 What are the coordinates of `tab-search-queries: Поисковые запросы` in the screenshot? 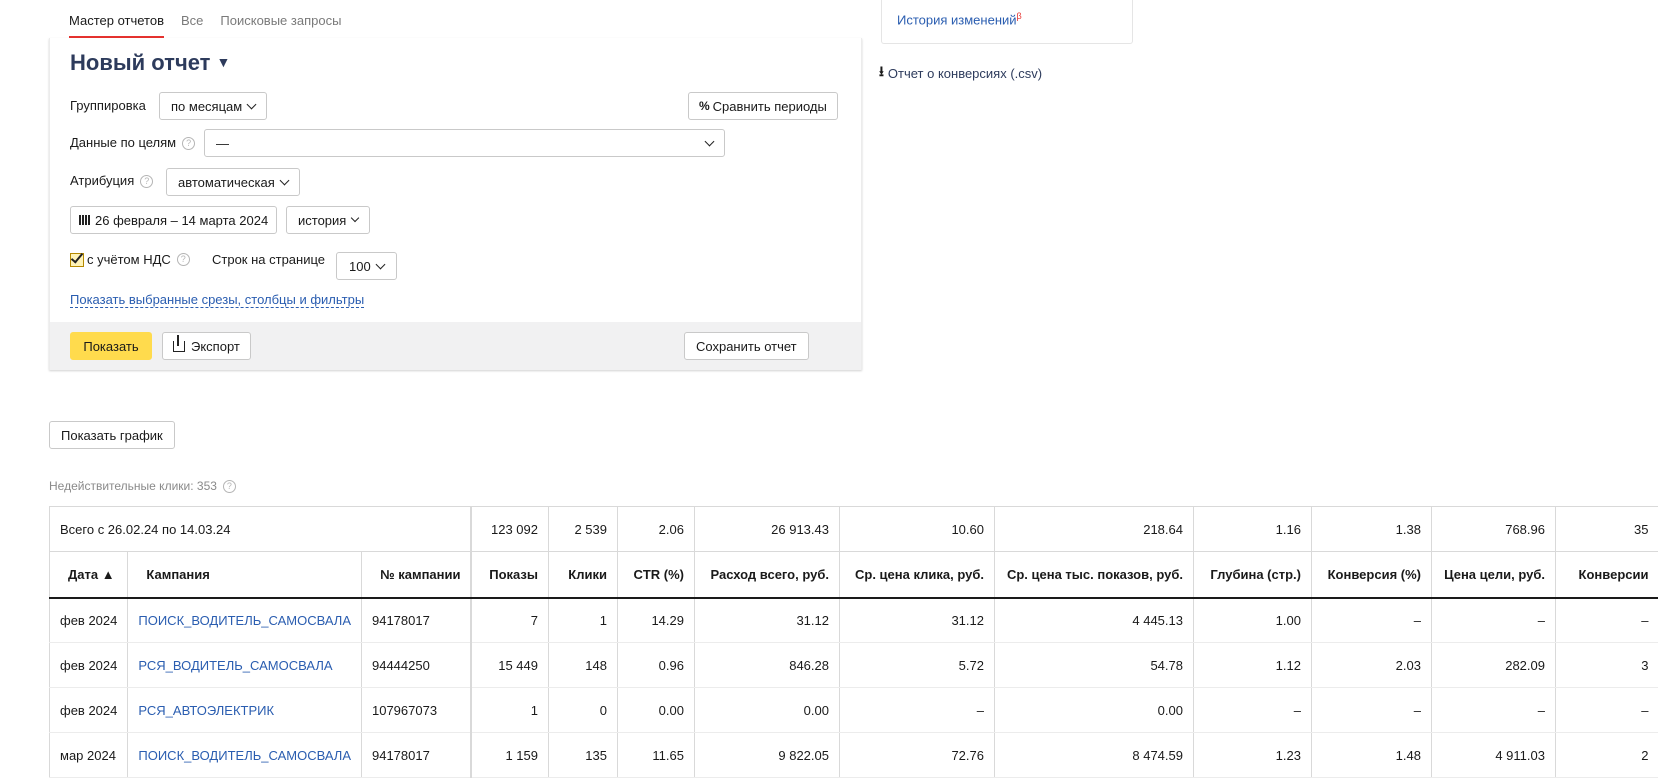 It's located at (280, 25).